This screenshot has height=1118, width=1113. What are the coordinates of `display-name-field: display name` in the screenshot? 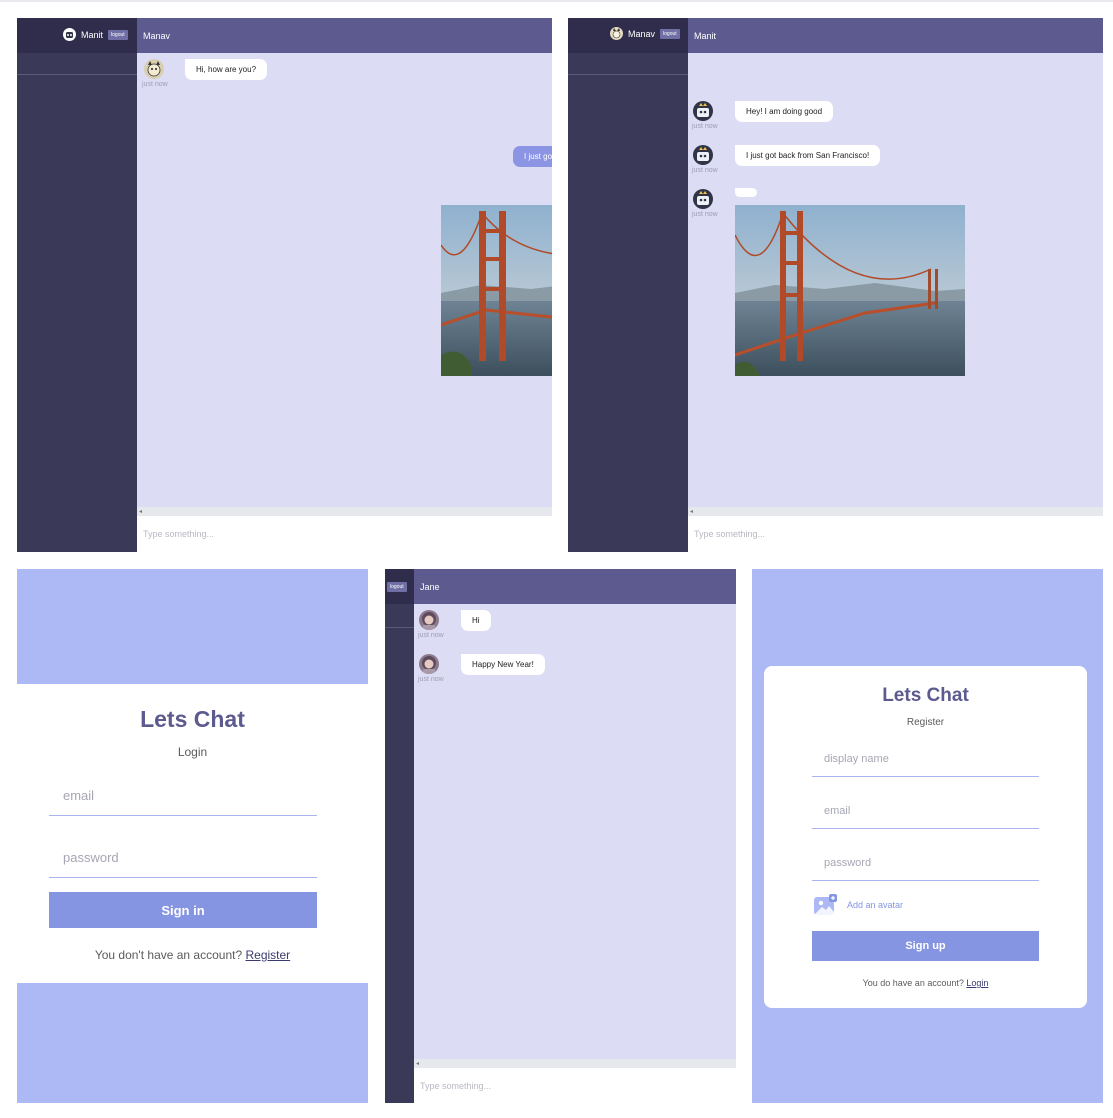 It's located at (925, 759).